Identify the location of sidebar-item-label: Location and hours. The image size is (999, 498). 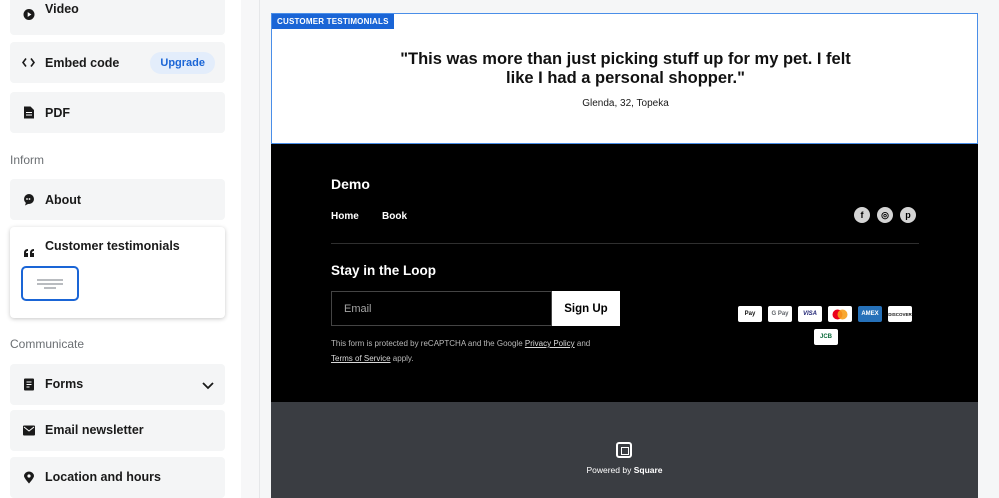
(103, 477).